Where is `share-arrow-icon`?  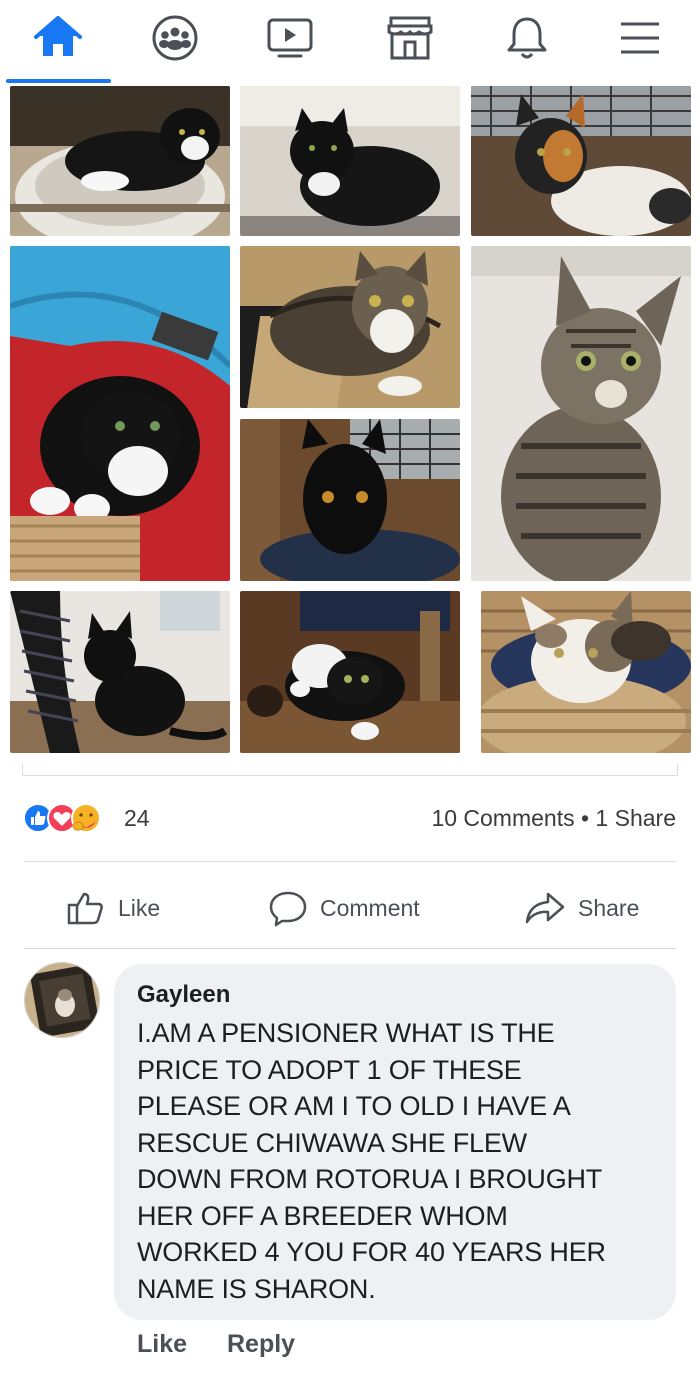 share-arrow-icon is located at coordinates (545, 908).